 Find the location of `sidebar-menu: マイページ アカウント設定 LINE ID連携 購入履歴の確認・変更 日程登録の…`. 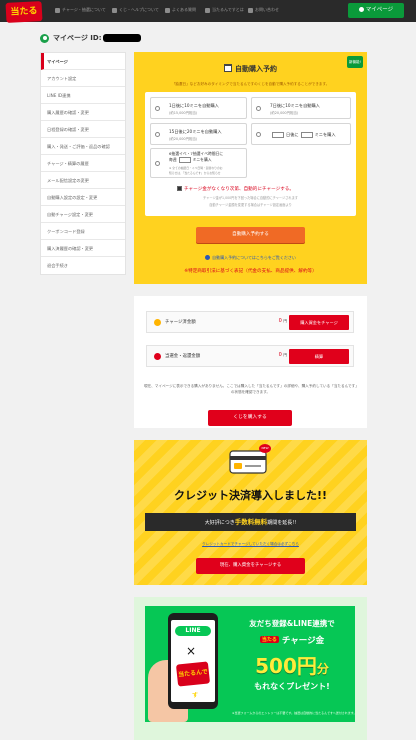

sidebar-menu: マイページ アカウント設定 LINE ID連携 購入履歴の確認・変更 日程登録の… is located at coordinates (83, 163).